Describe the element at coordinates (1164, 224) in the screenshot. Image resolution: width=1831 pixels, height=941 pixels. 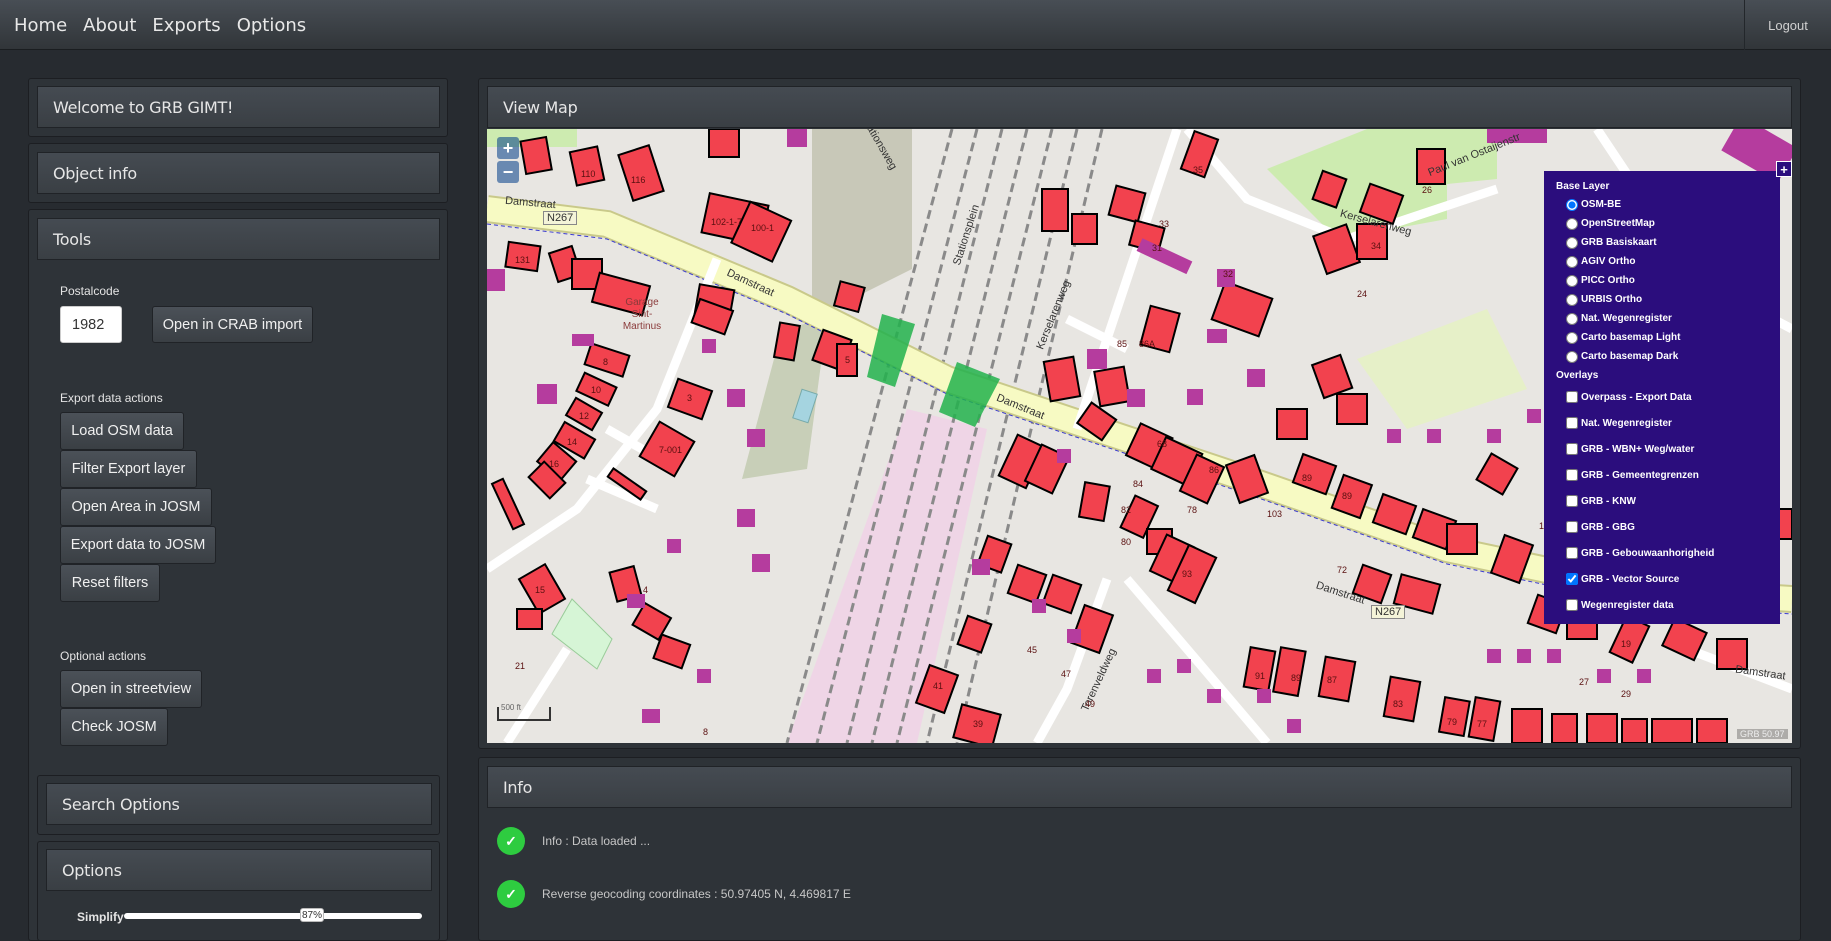
I see `building-number: 33` at that location.